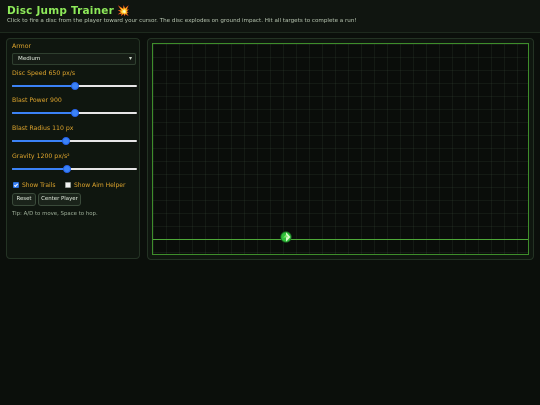 The width and height of the screenshot is (540, 405). Describe the element at coordinates (43, 128) in the screenshot. I see `blast-radius-label: Blast Radius 110 px` at that location.